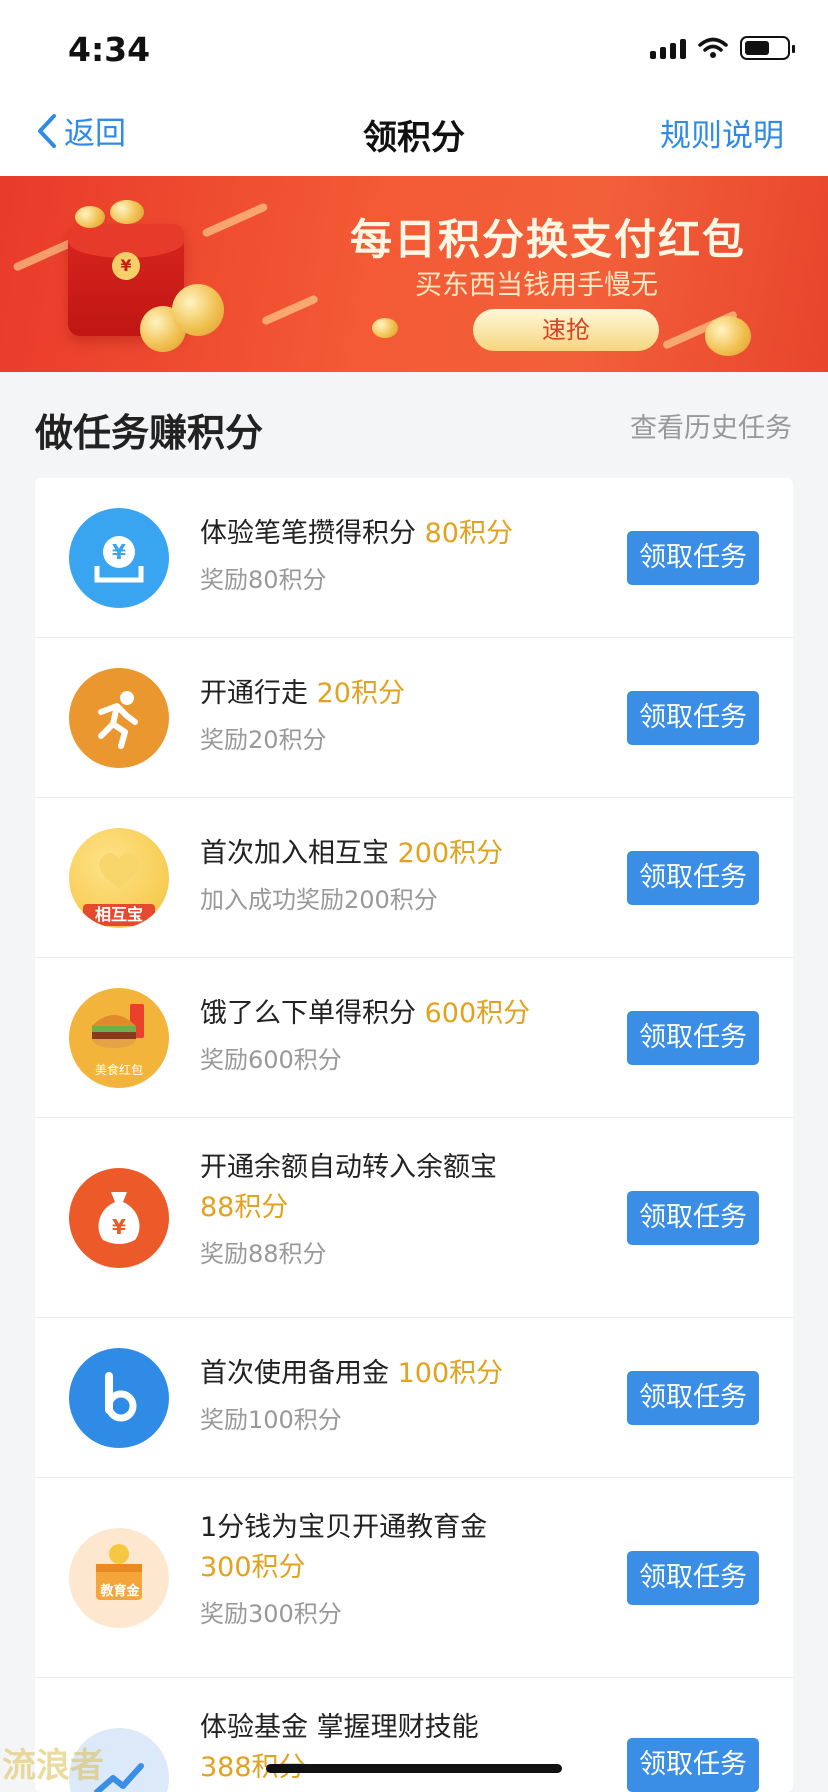  What do you see at coordinates (722, 132) in the screenshot?
I see `rules-link: 规则说明` at bounding box center [722, 132].